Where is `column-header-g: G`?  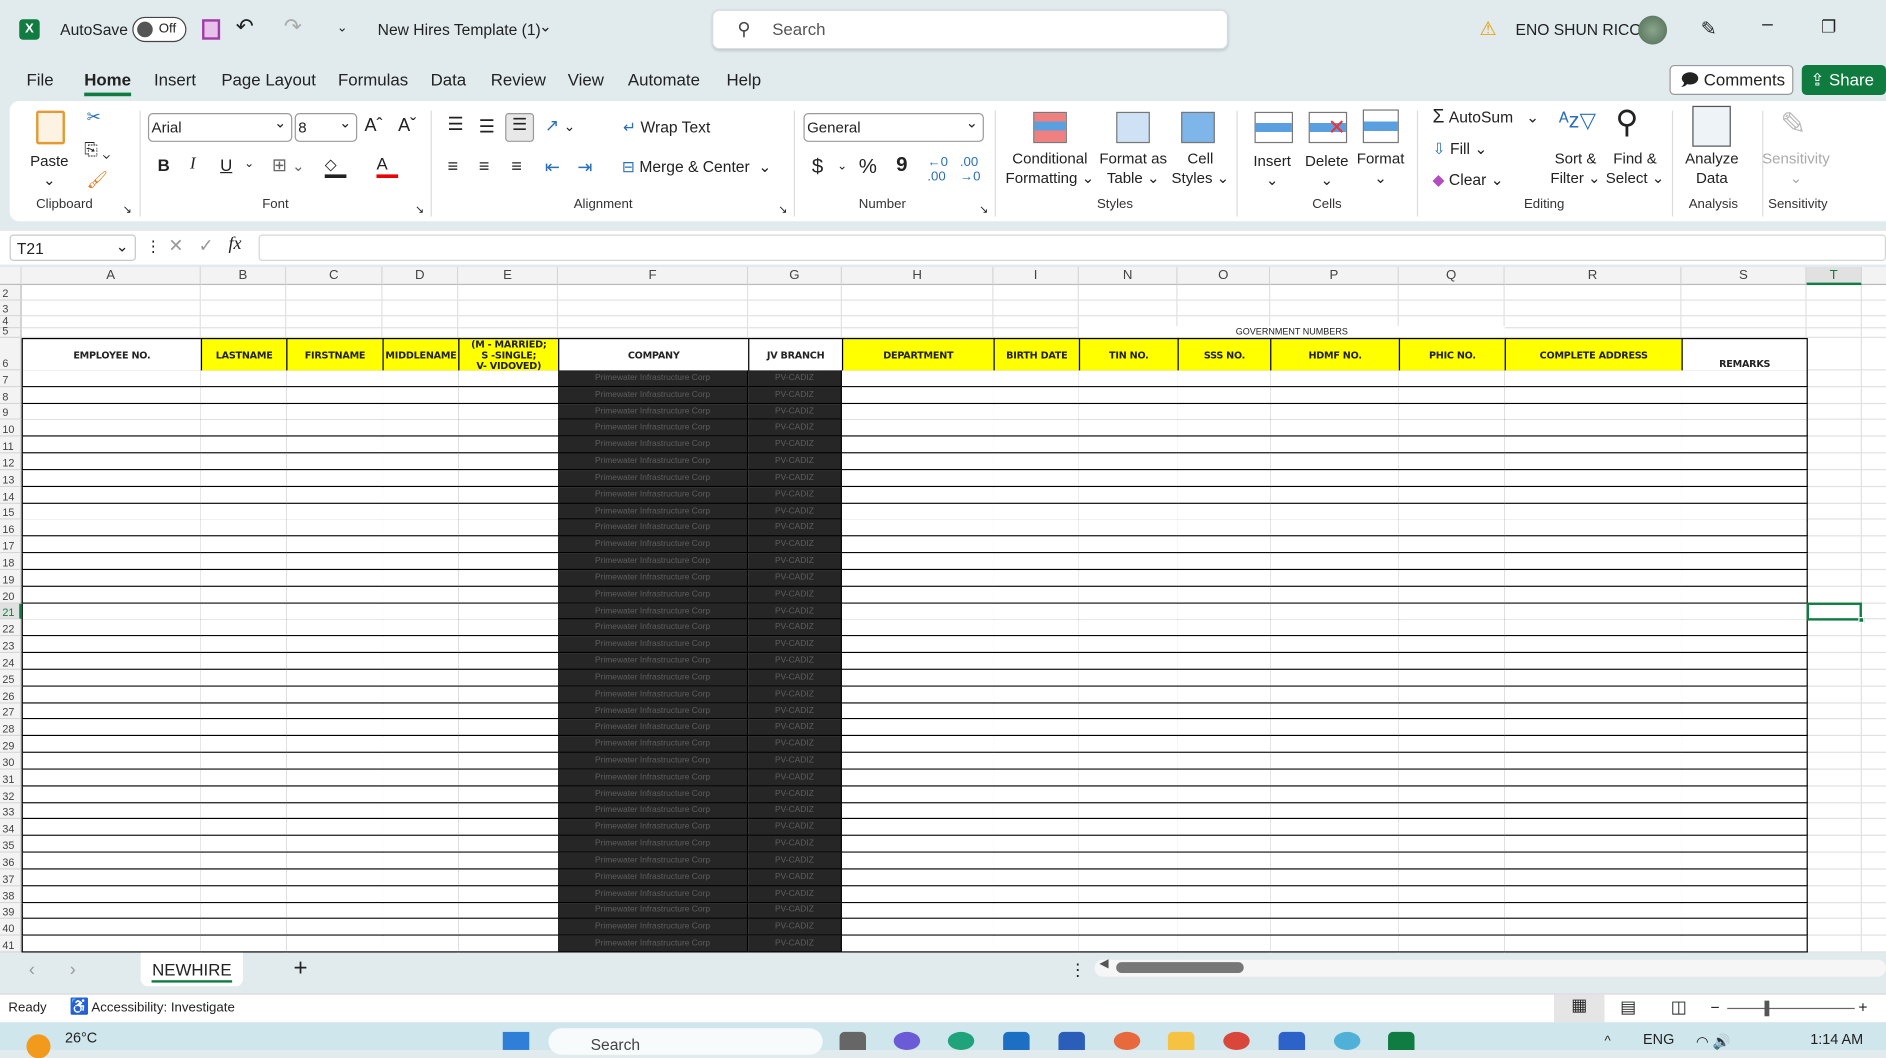
column-header-g: G is located at coordinates (795, 276).